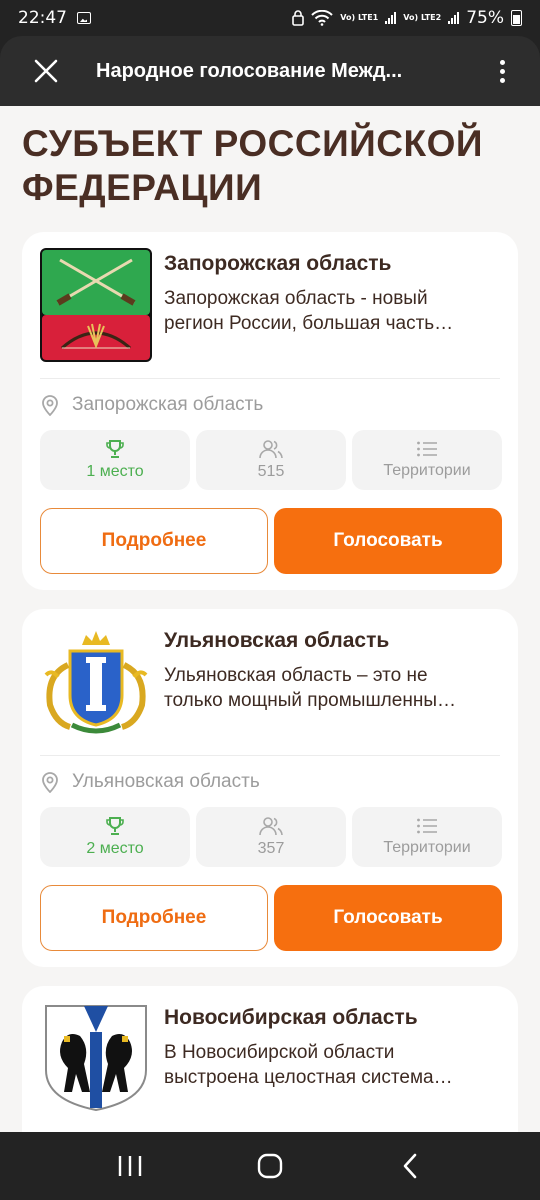 The image size is (540, 1200). Describe the element at coordinates (252, 165) in the screenshot. I see `page-title: СУБЪЕКТ РОССИЙСКОЙ ФЕДЕРАЦИИ` at that location.